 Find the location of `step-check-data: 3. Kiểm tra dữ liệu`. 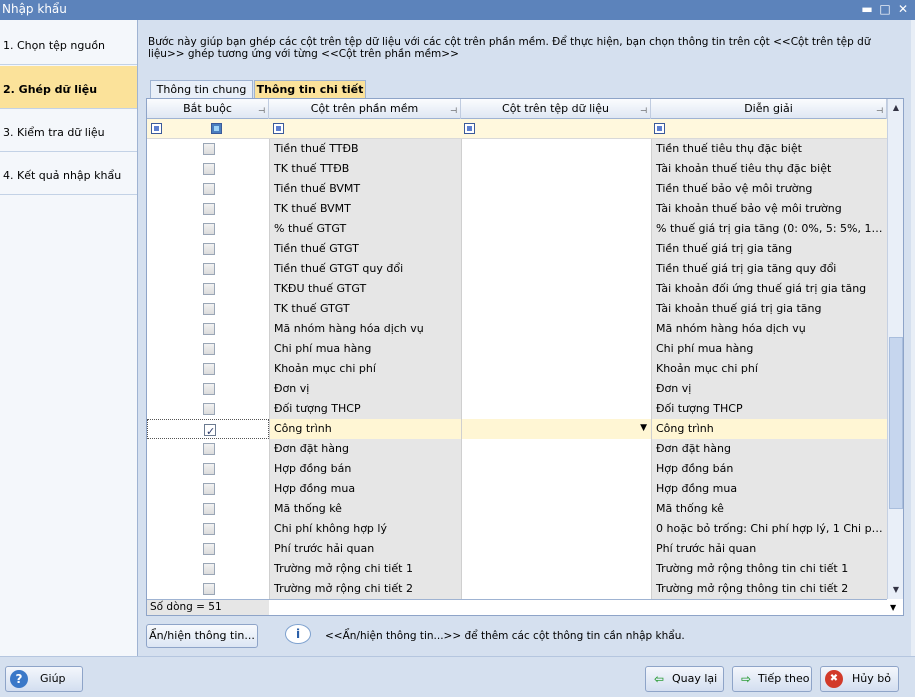

step-check-data: 3. Kiểm tra dữ liệu is located at coordinates (68, 130).